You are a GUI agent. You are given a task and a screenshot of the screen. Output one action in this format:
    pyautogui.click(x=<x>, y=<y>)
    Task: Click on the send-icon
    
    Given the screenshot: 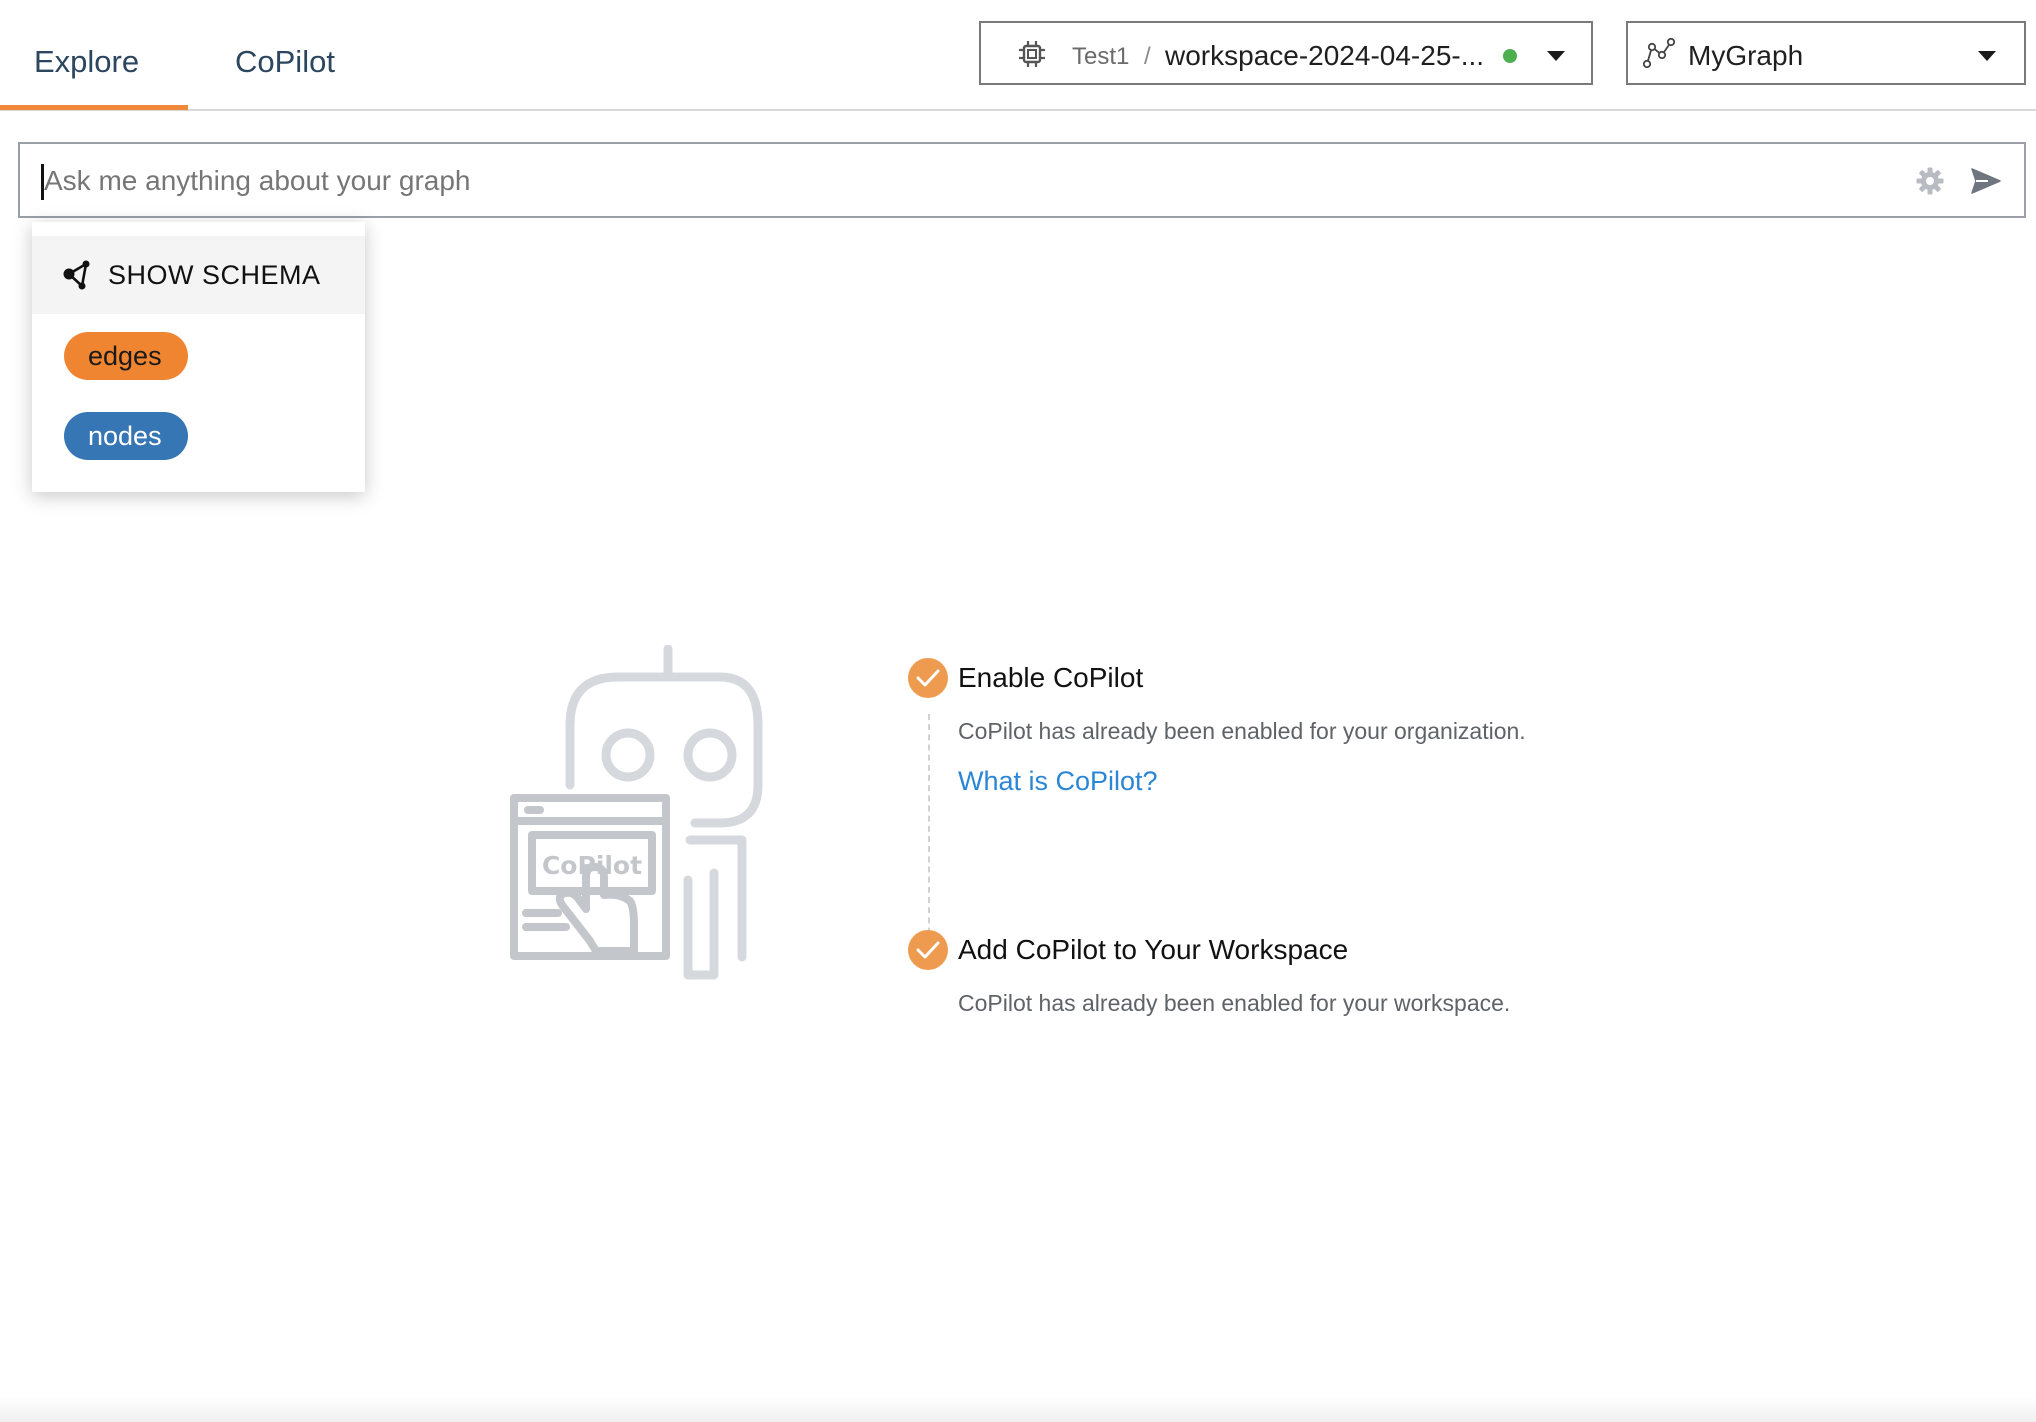 What is the action you would take?
    pyautogui.click(x=1986, y=181)
    